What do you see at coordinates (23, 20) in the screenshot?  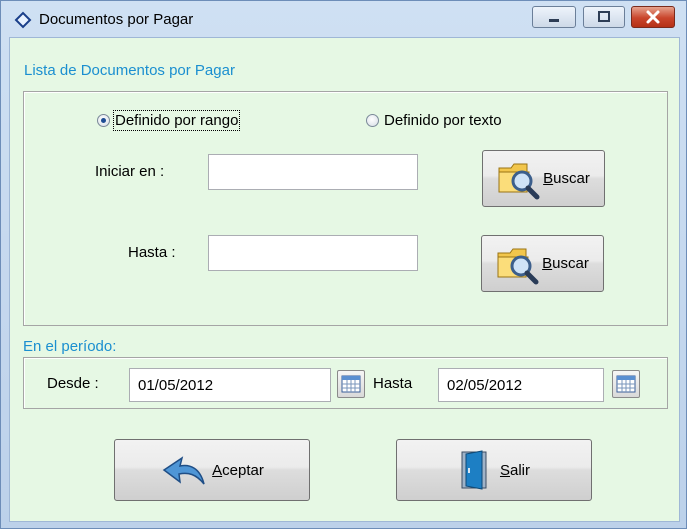 I see `diamond-app-icon` at bounding box center [23, 20].